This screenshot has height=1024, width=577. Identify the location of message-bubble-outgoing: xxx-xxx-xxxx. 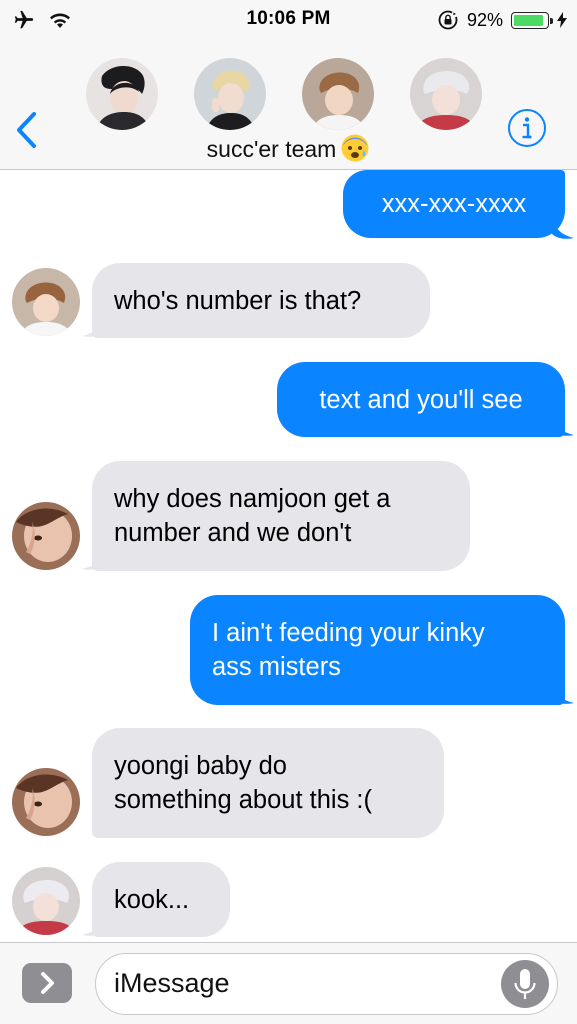
(454, 204).